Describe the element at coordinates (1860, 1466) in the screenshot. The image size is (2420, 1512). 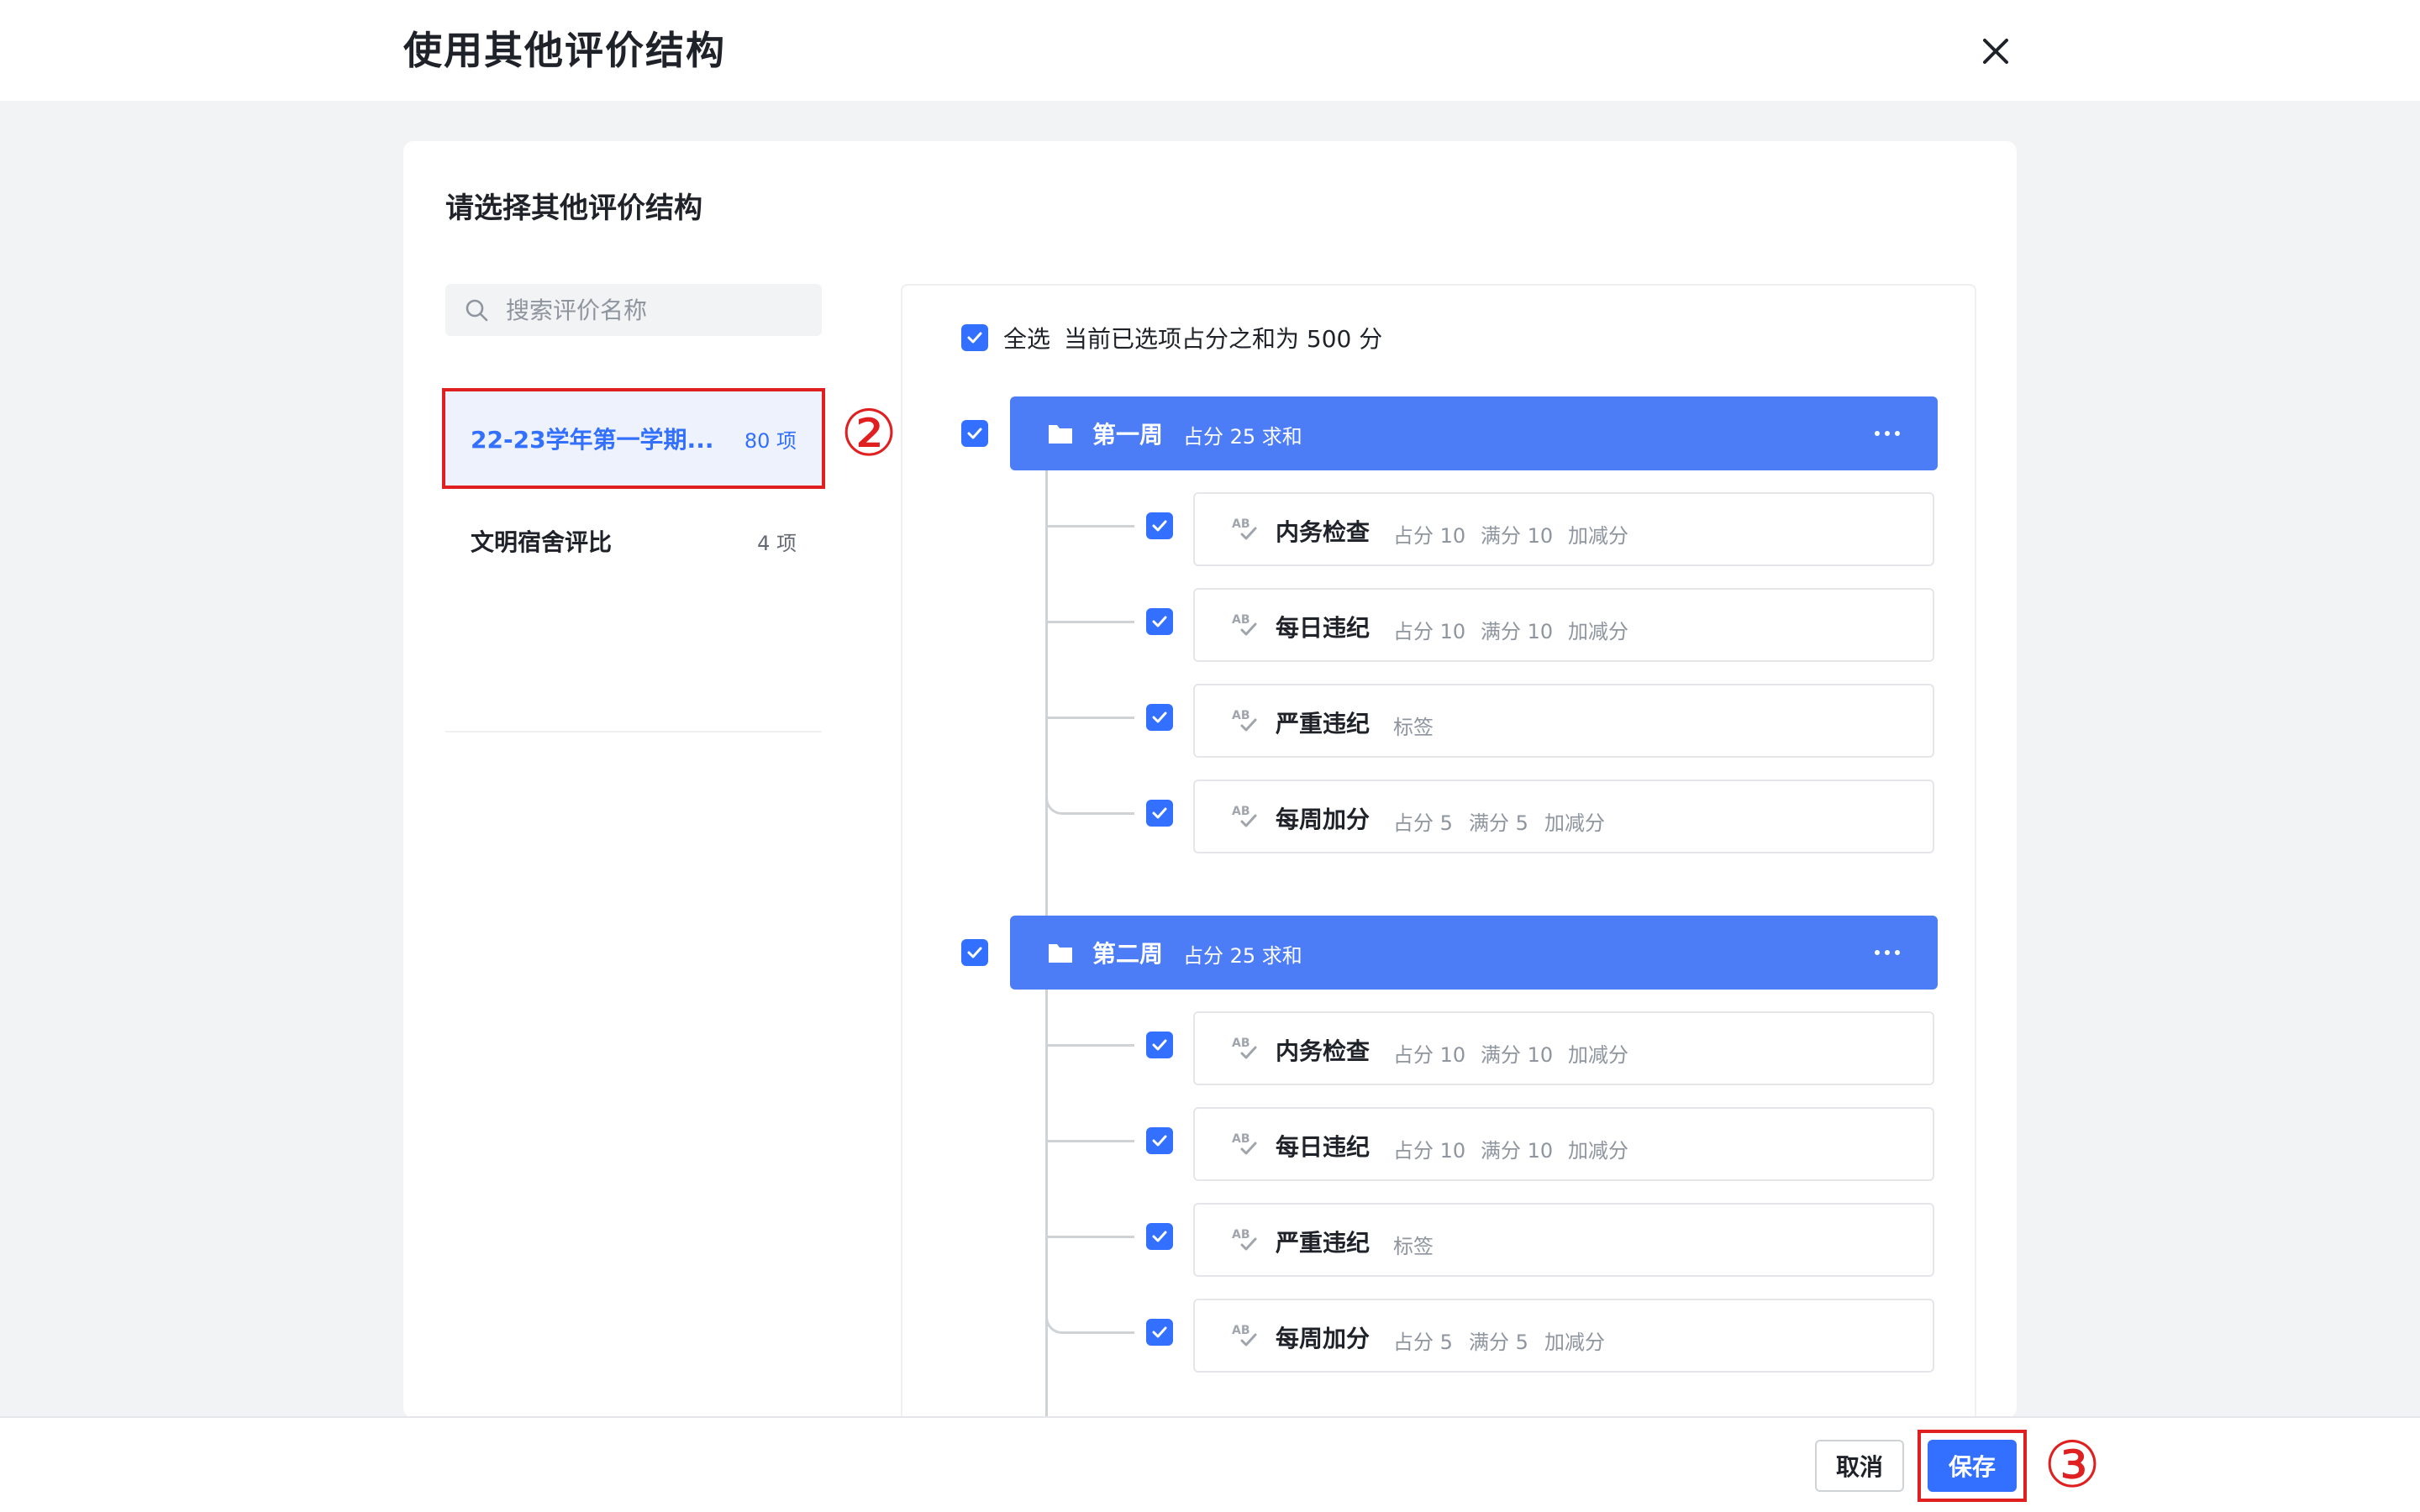
I see `cancel-button: 取消` at that location.